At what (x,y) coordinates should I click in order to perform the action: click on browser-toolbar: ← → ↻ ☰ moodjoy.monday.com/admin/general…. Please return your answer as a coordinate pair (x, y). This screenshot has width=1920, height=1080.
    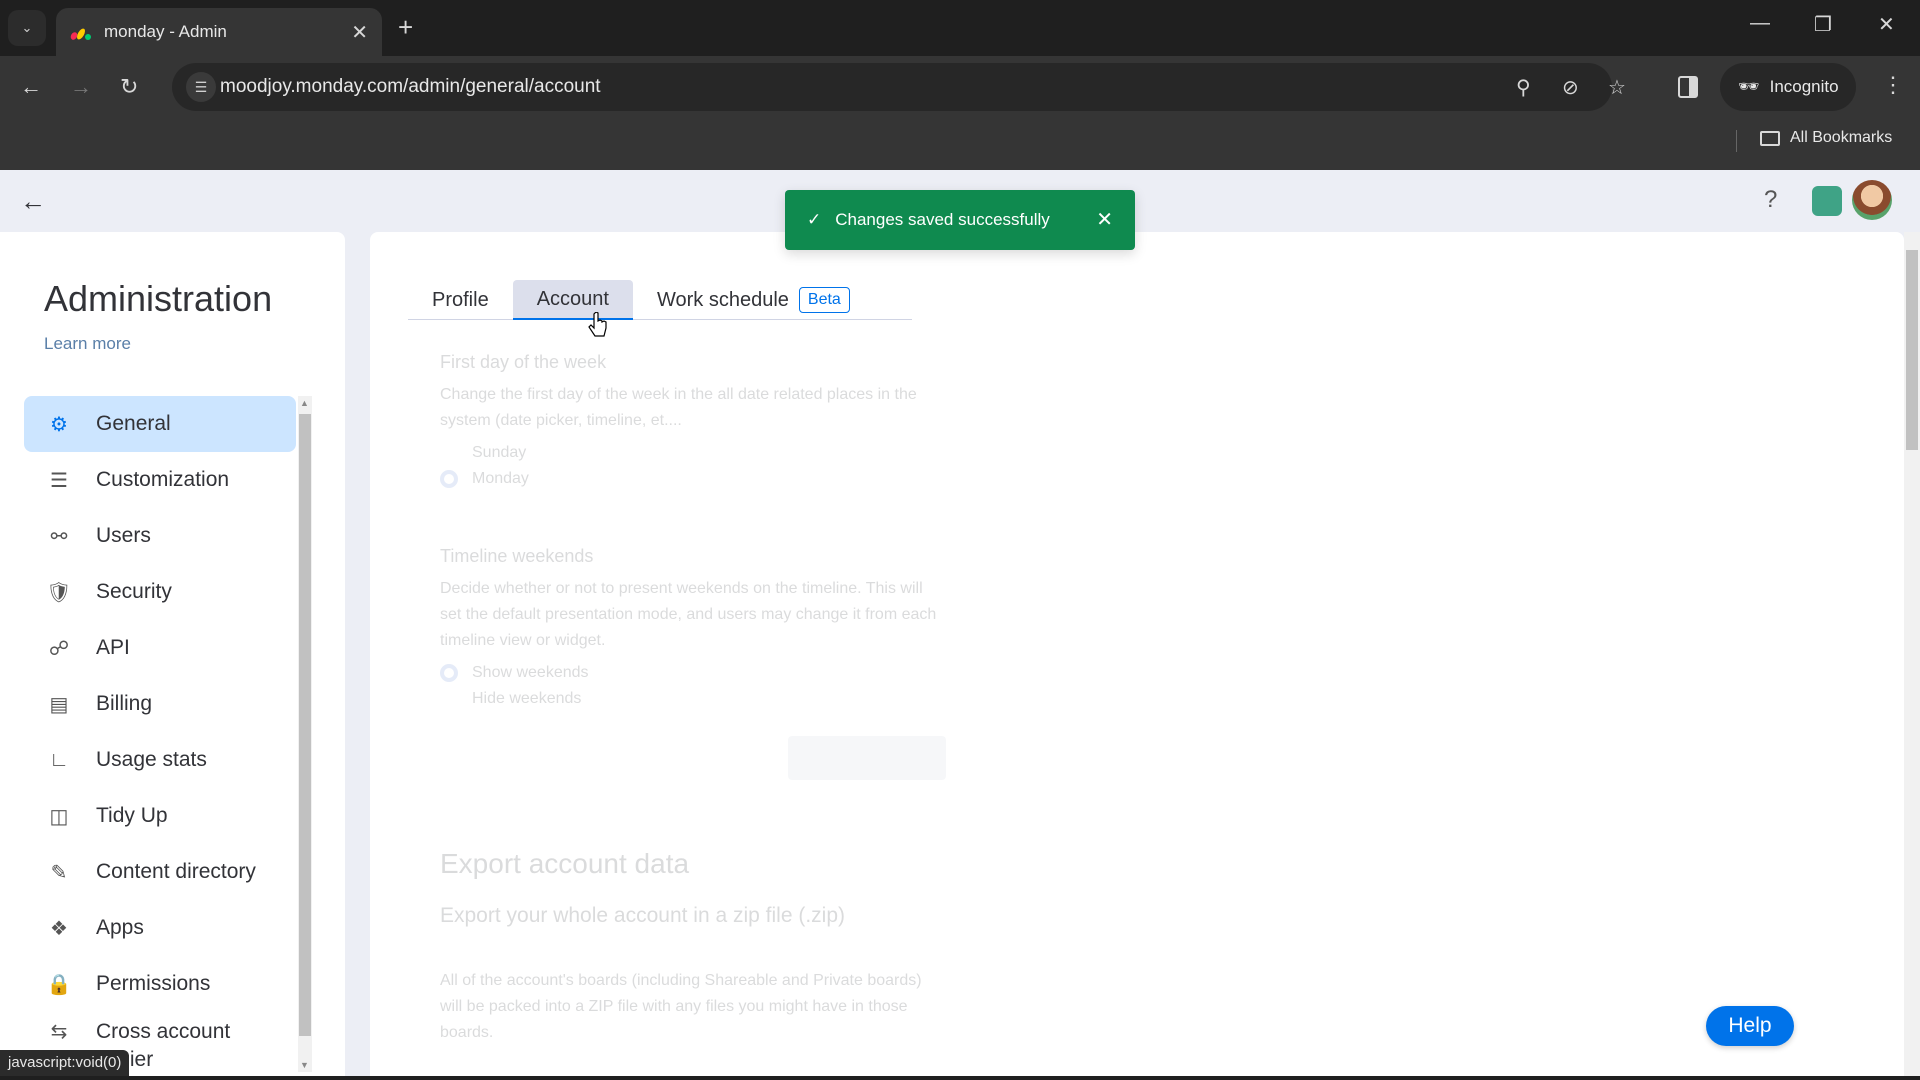
    Looking at the image, I should click on (960, 88).